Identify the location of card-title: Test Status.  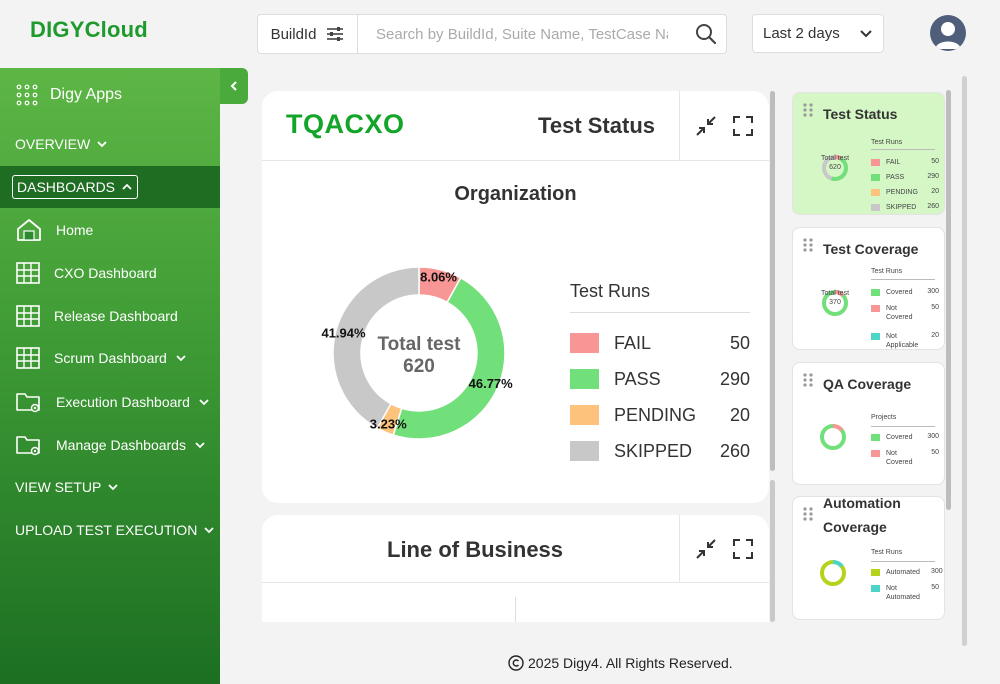
(596, 125).